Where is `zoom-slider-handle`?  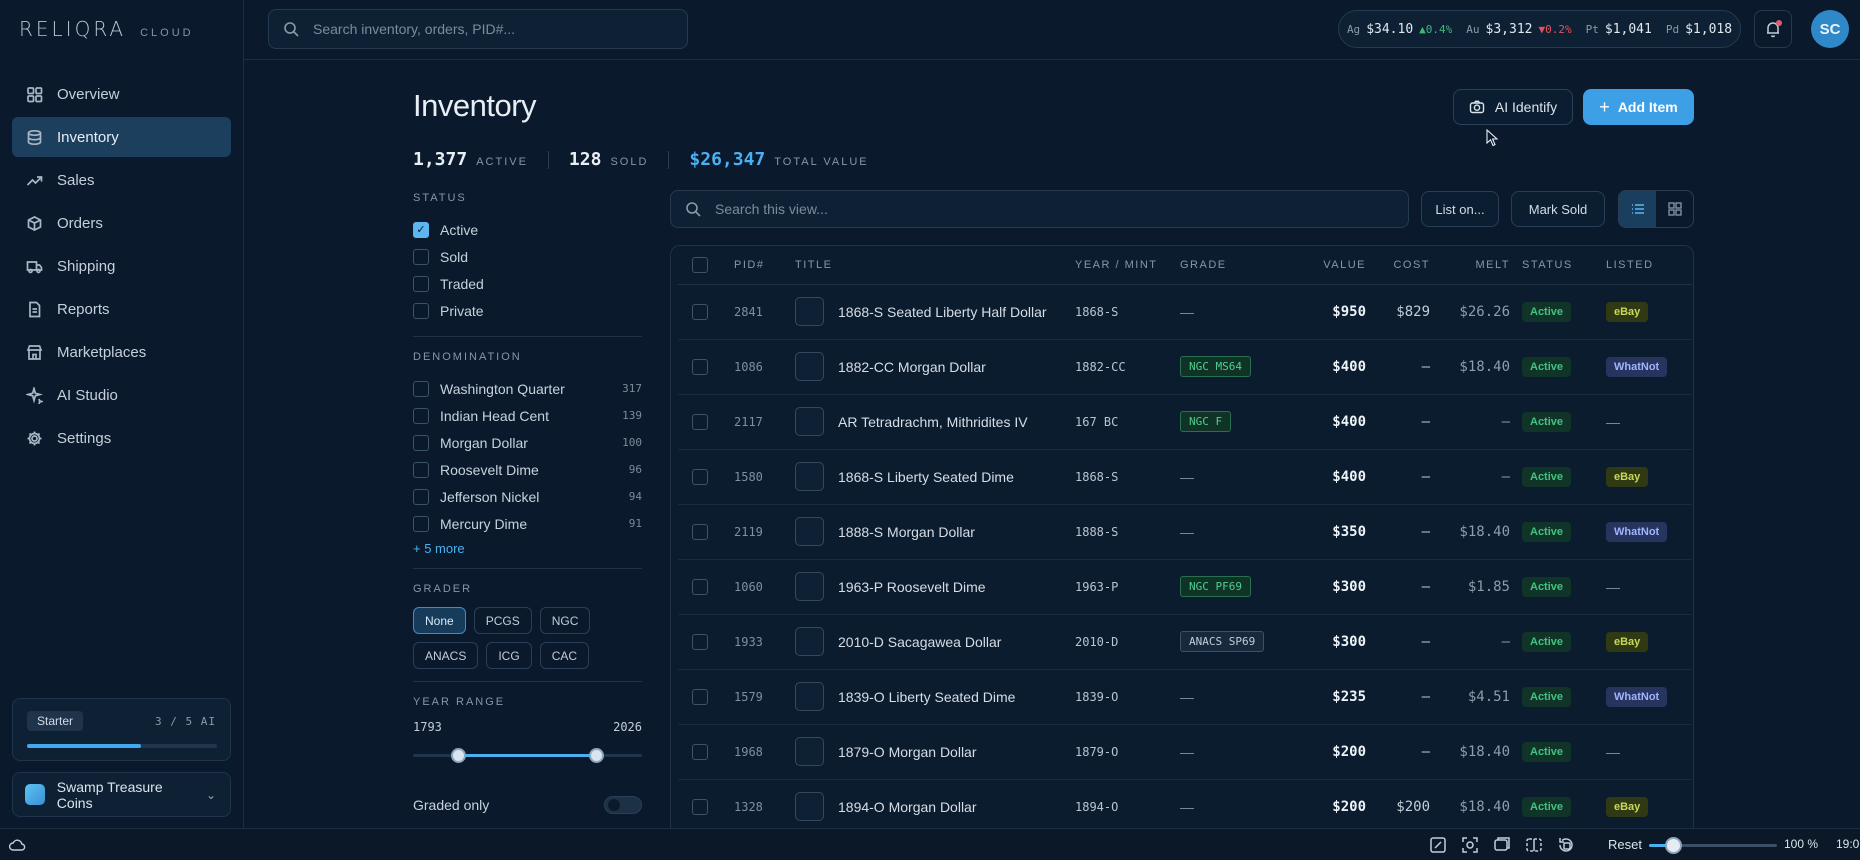
zoom-slider-handle is located at coordinates (1673, 845).